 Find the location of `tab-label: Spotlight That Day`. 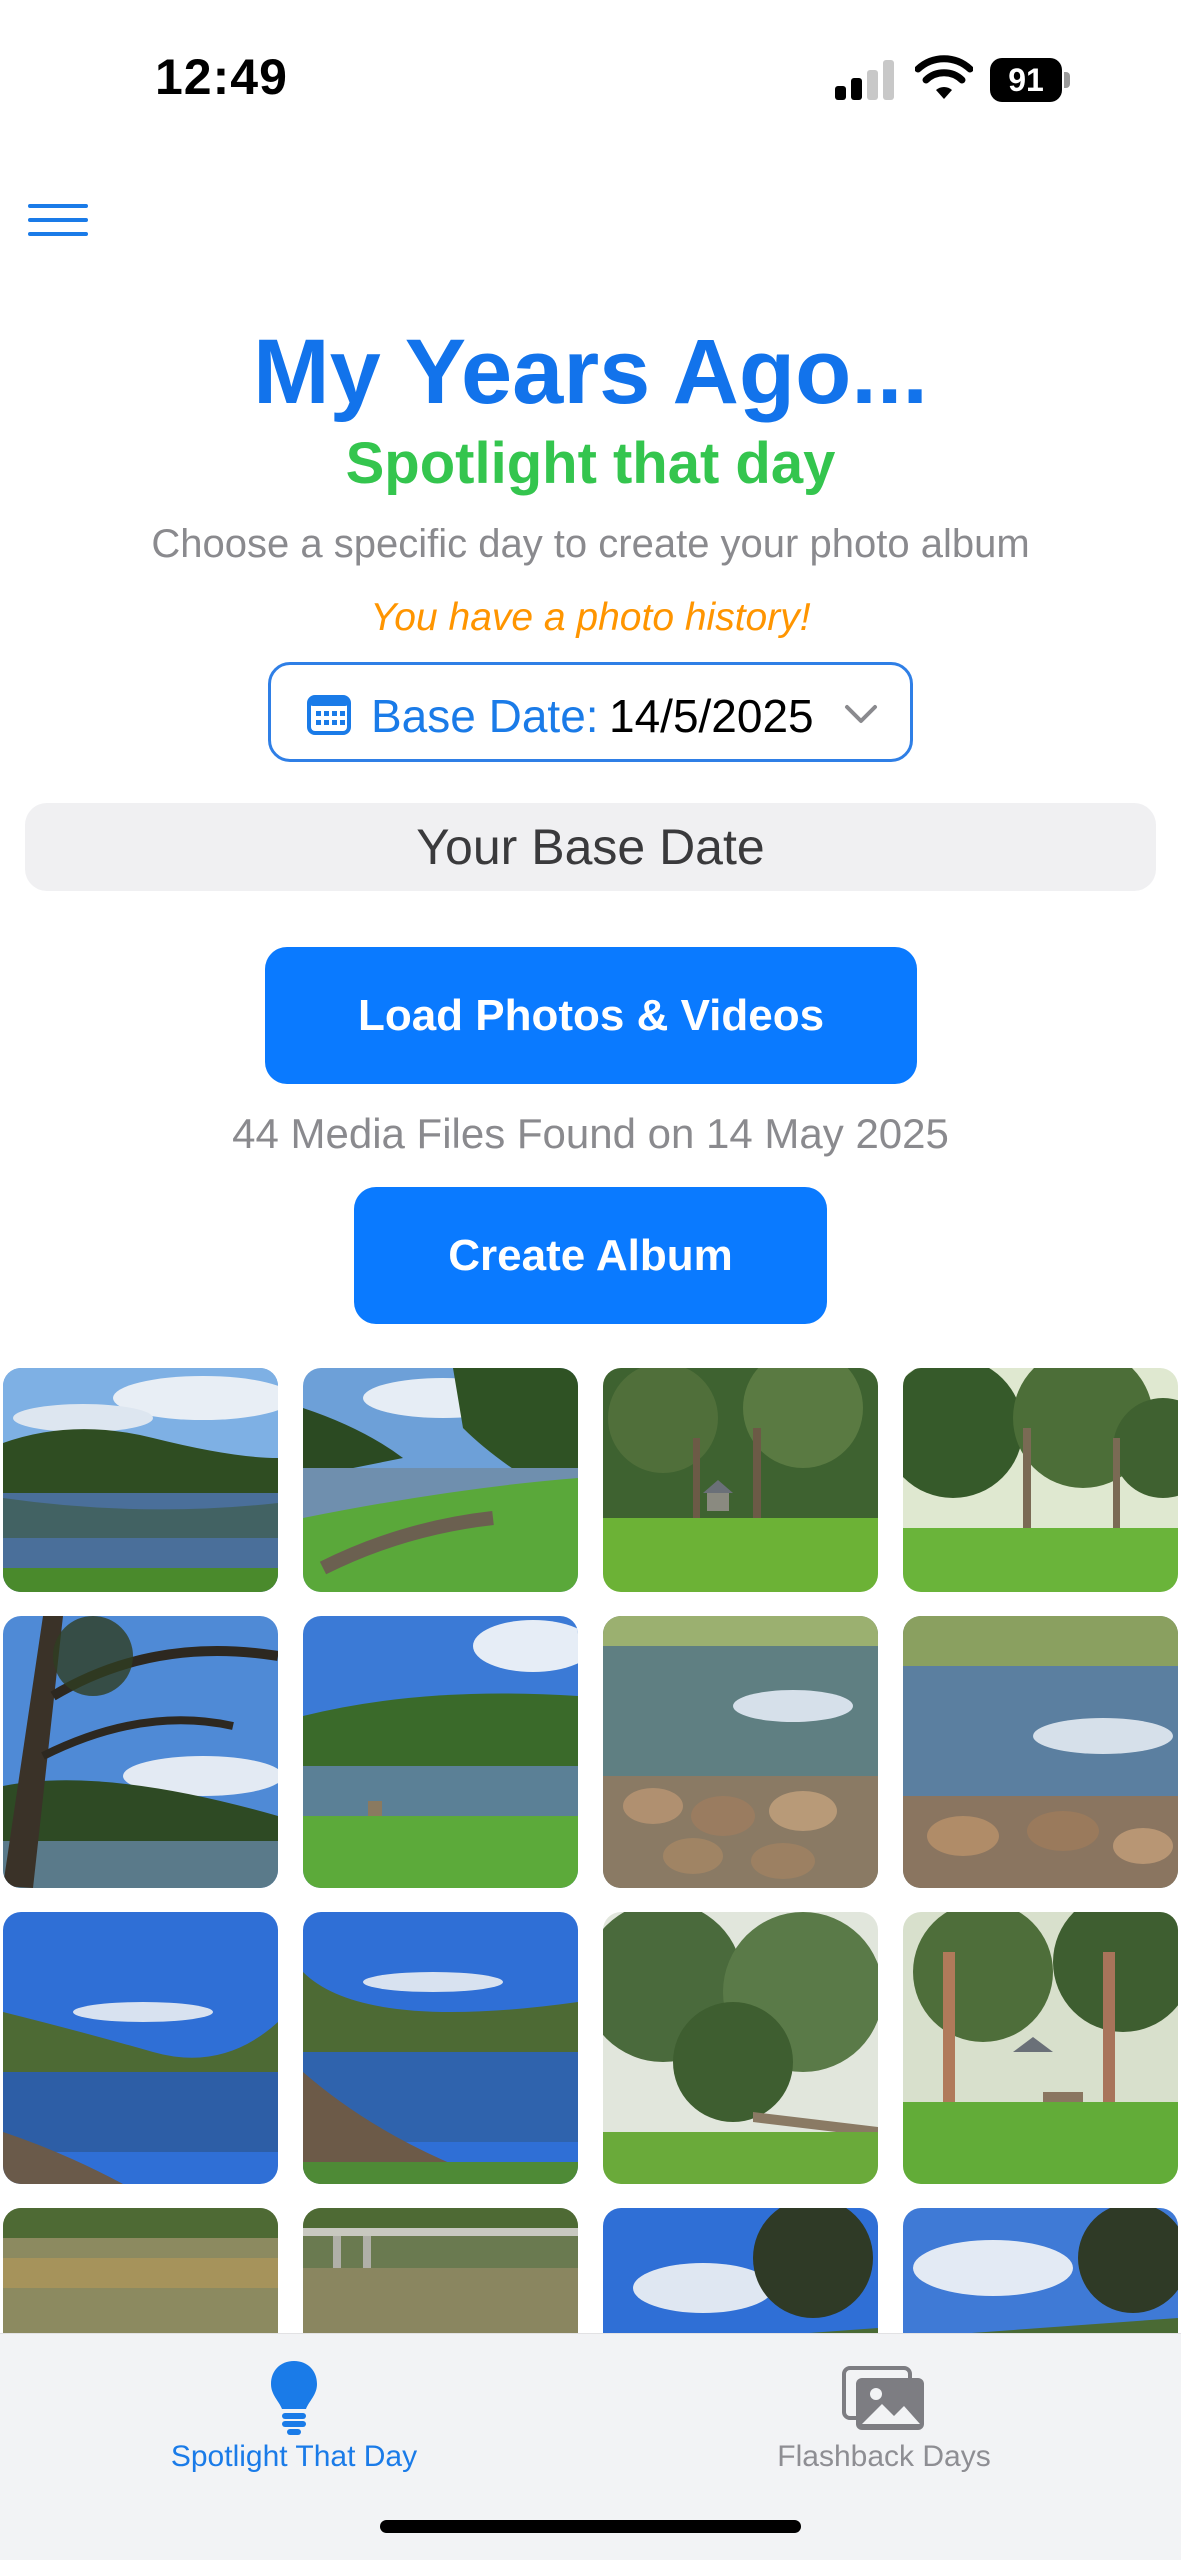

tab-label: Spotlight That Day is located at coordinates (294, 2456).